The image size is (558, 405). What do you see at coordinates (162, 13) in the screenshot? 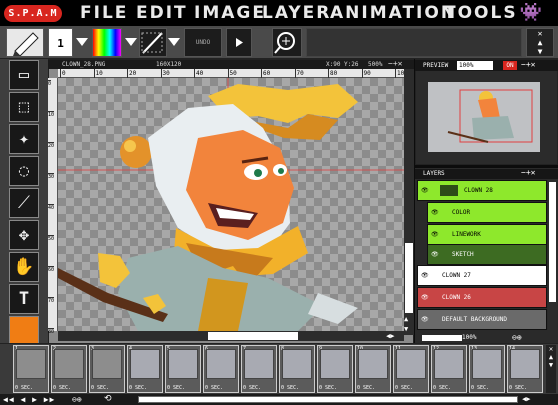
I see `menu-edit: EDIT` at bounding box center [162, 13].